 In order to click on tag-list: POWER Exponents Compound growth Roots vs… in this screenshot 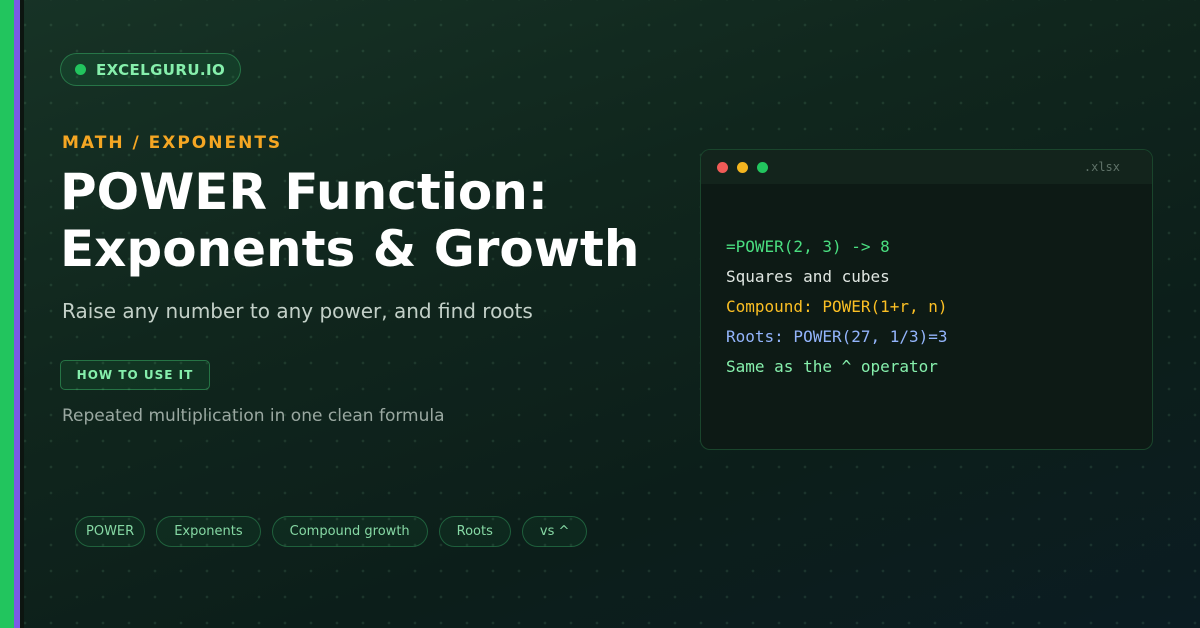, I will do `click(331, 531)`.